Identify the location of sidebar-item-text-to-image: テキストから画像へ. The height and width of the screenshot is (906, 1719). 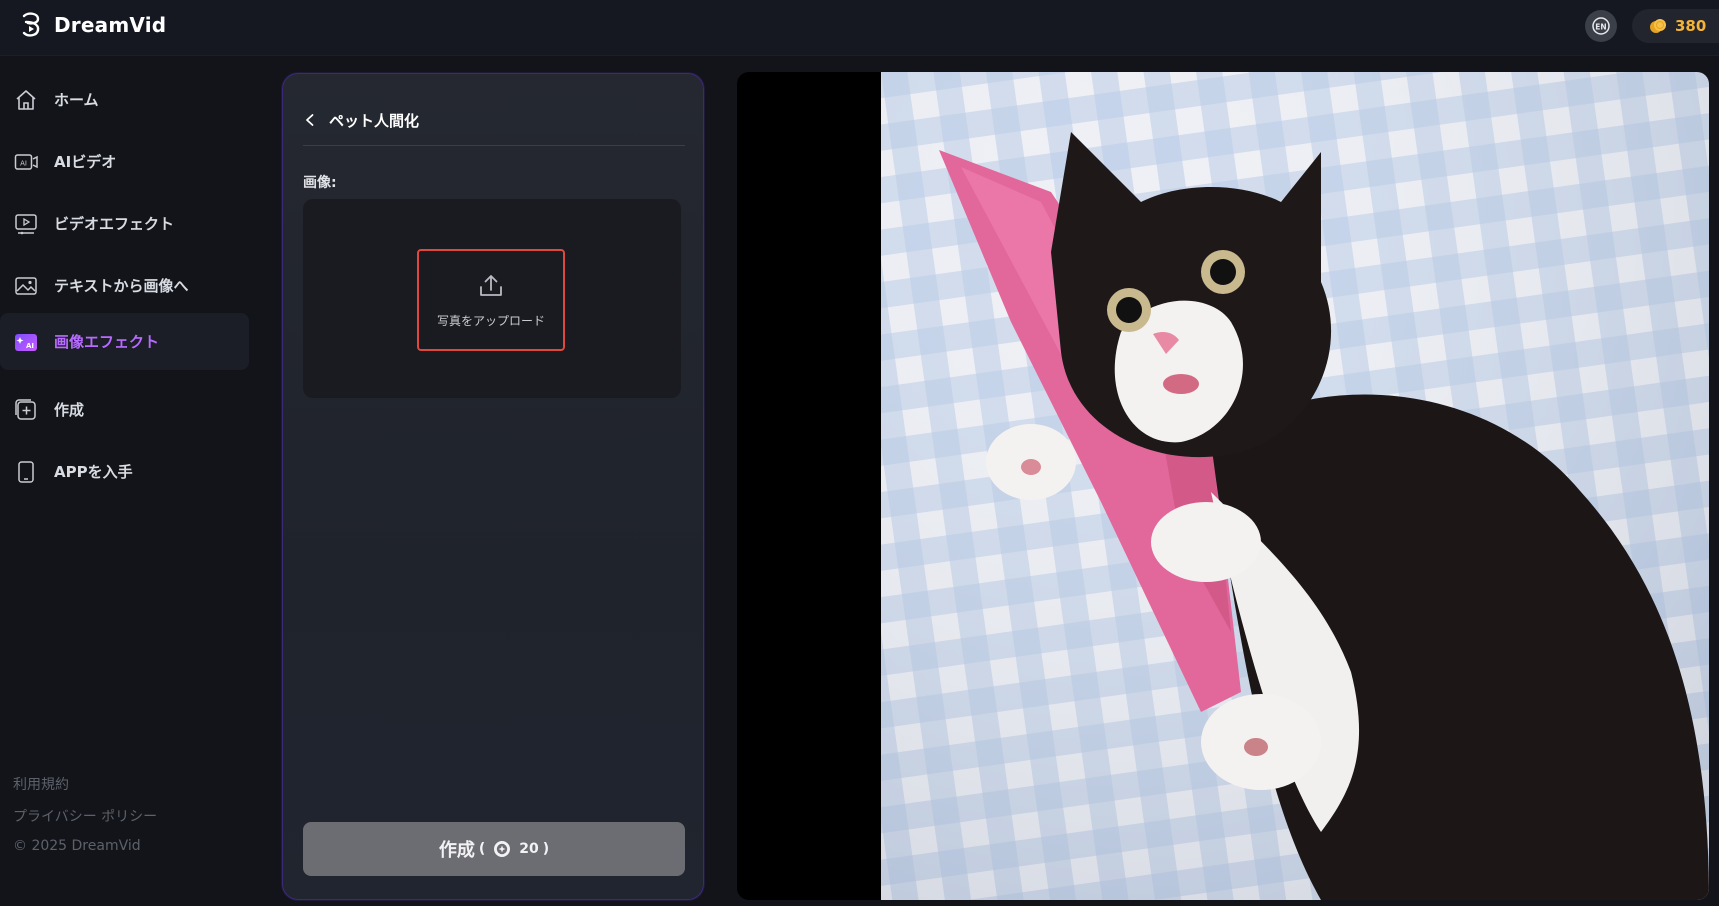
(124, 285).